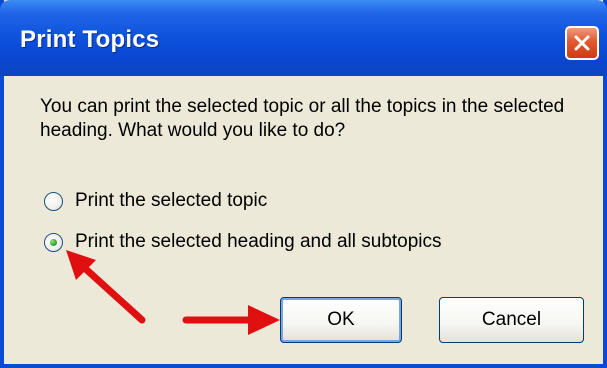 Image resolution: width=607 pixels, height=368 pixels. I want to click on dialog-title: Print Topics, so click(90, 39).